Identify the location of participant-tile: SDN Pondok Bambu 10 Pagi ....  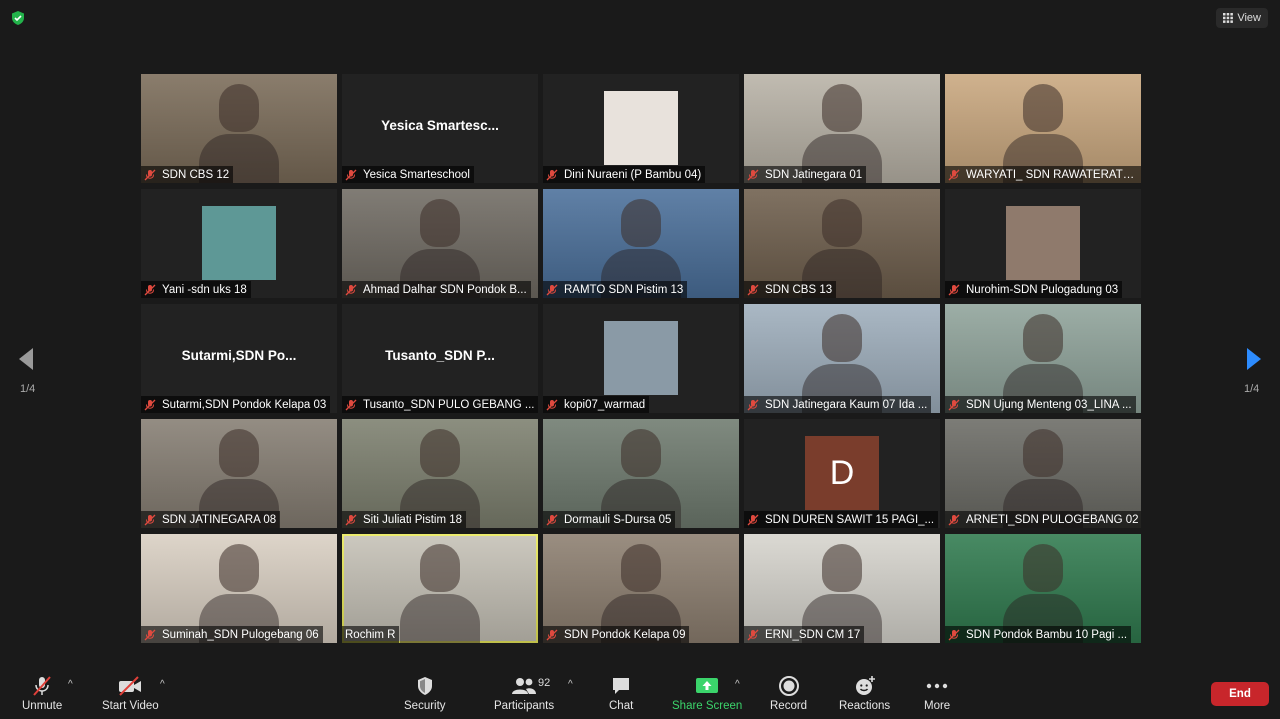
(1043, 588).